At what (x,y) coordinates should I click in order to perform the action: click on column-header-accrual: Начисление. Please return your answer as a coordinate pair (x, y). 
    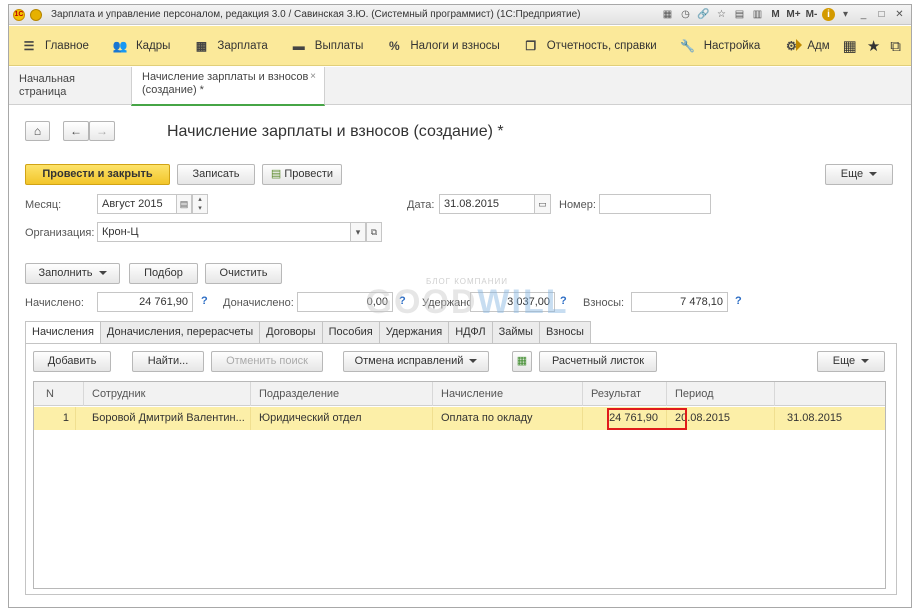
    Looking at the image, I should click on (508, 394).